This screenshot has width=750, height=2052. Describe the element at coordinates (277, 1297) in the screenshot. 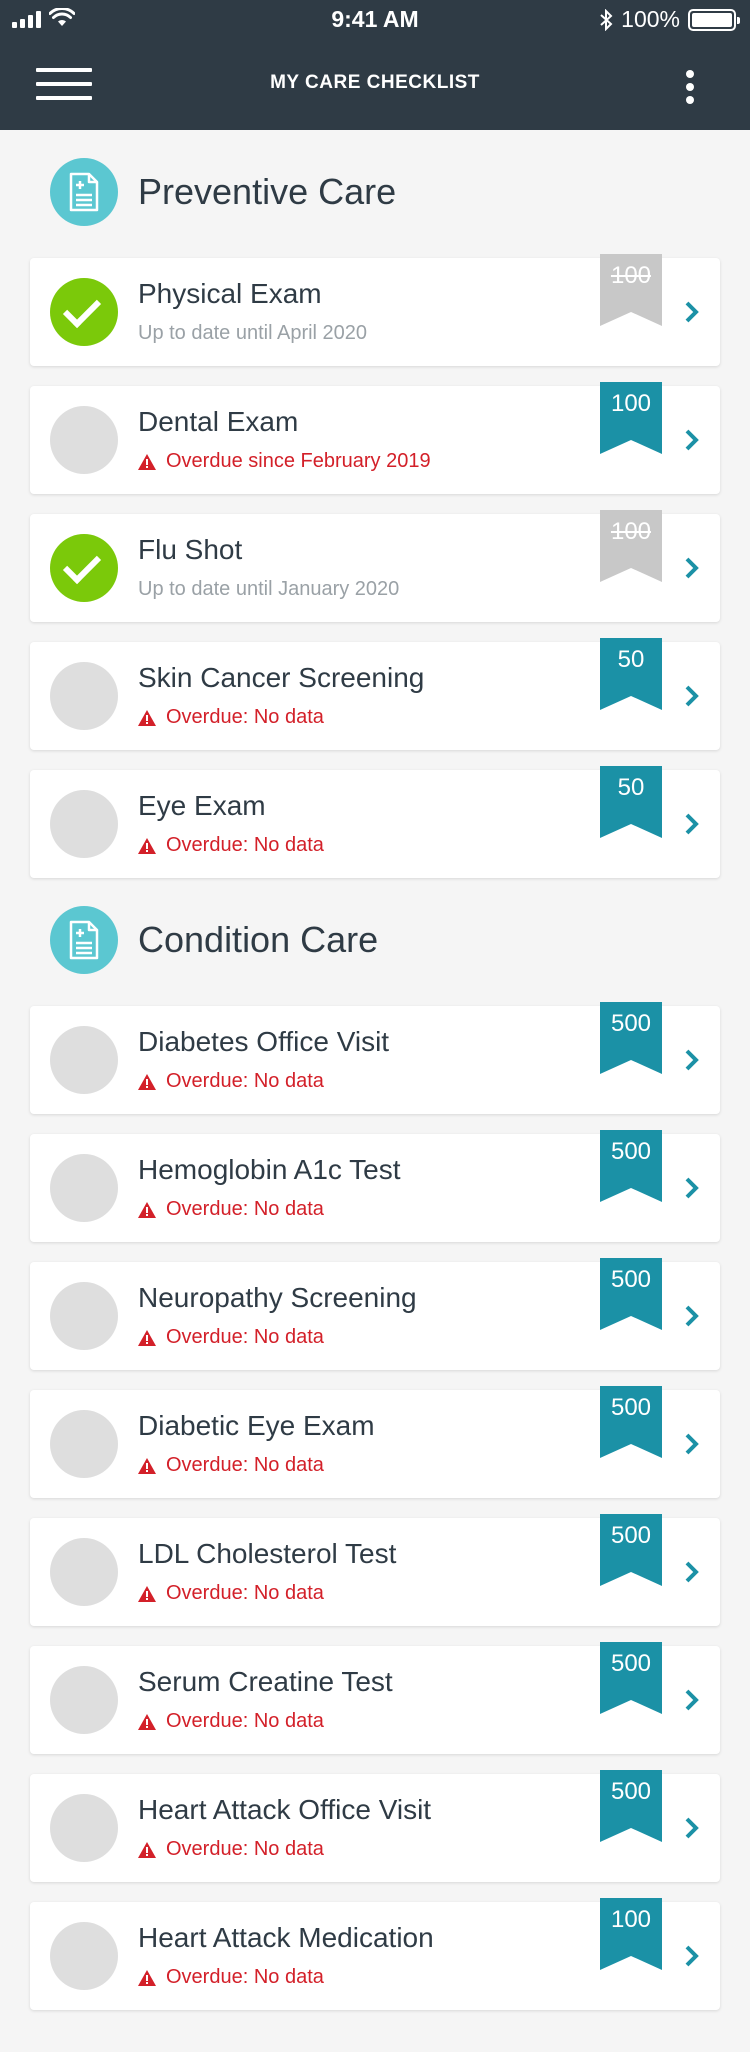

I see `item-title: Neuropathy Screening` at that location.